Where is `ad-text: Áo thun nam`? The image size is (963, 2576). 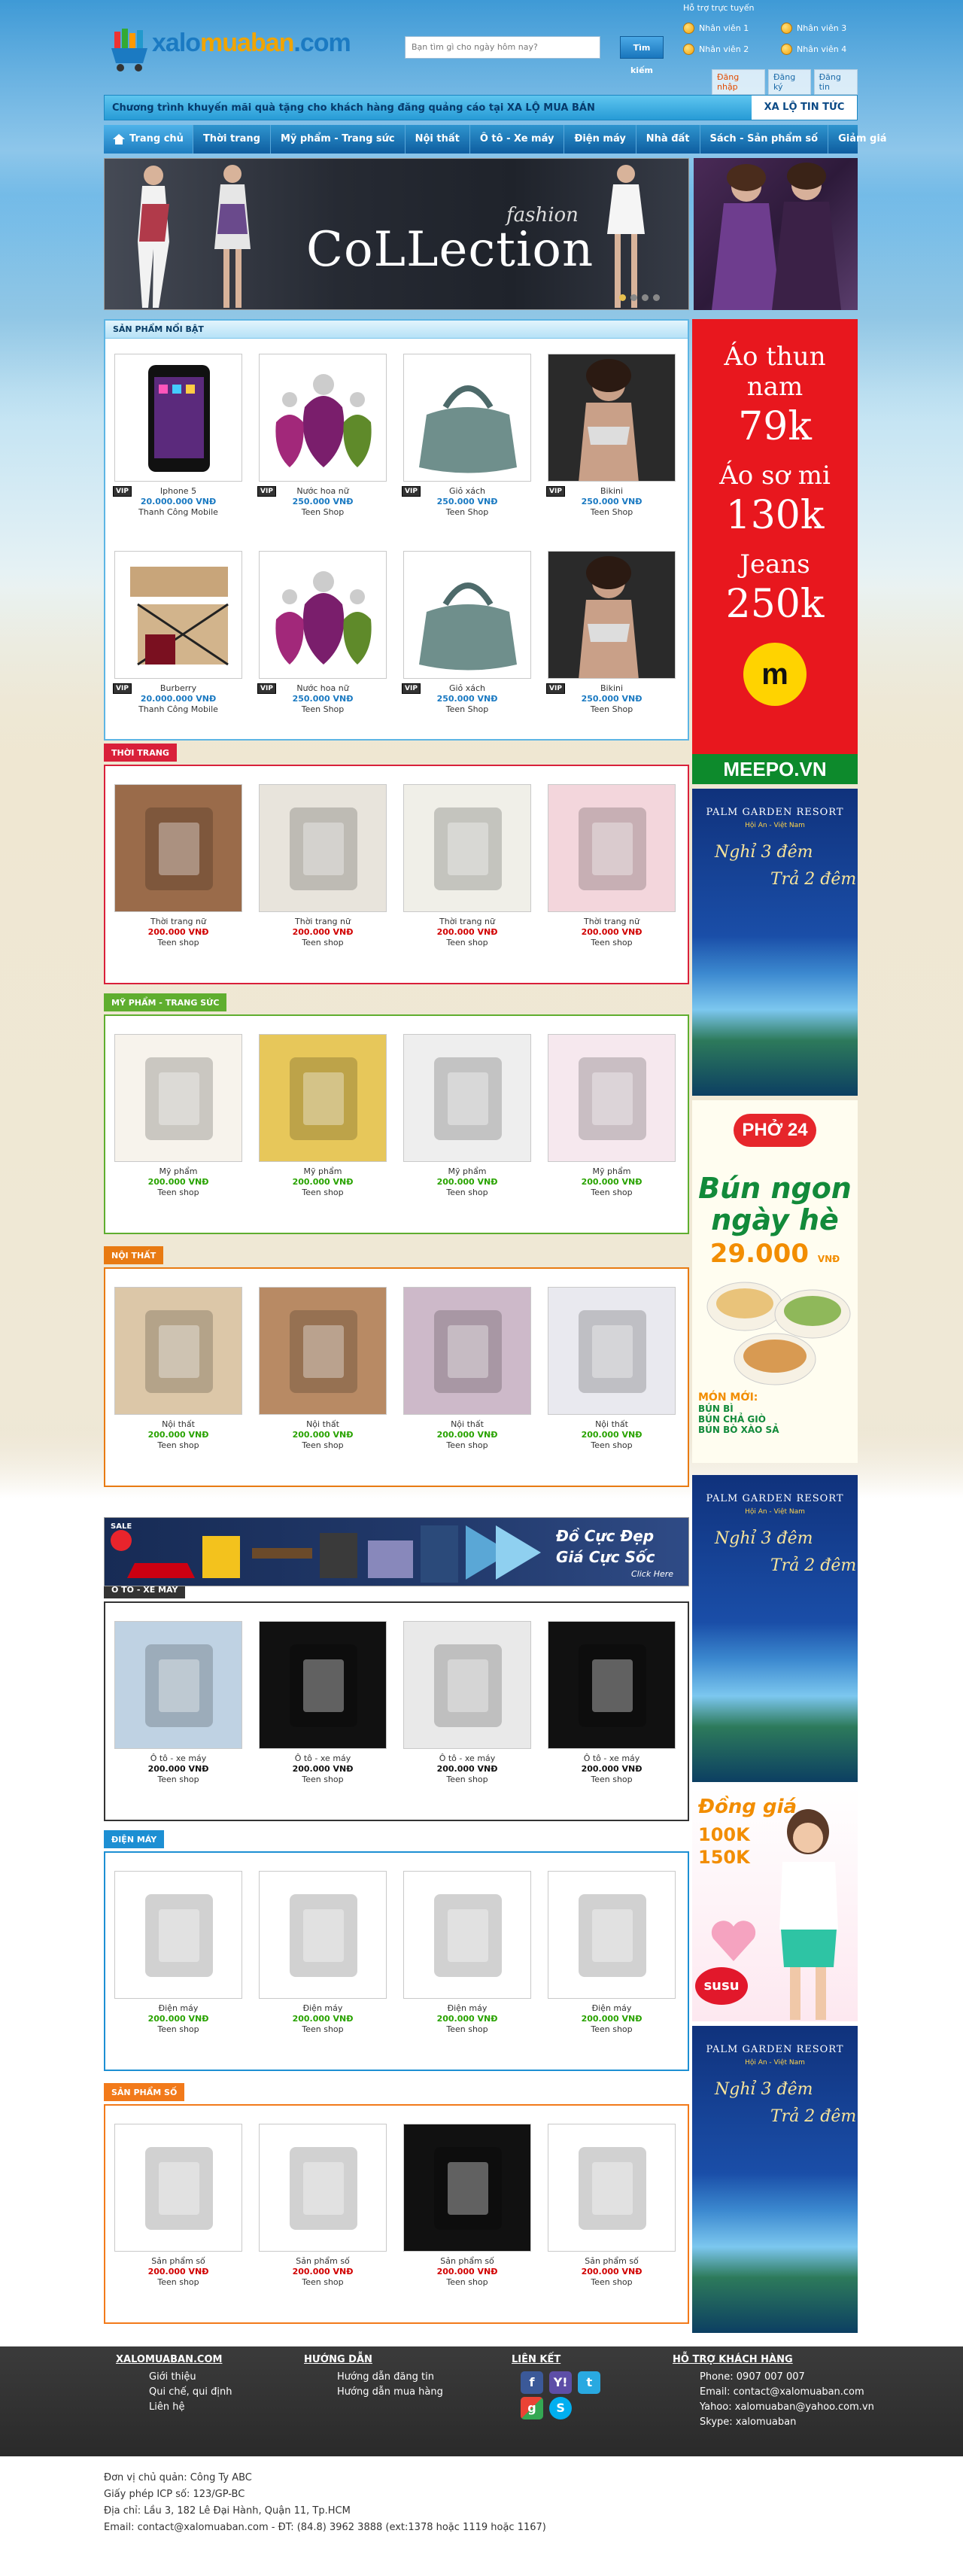
ad-text: Áo thun nam is located at coordinates (775, 372).